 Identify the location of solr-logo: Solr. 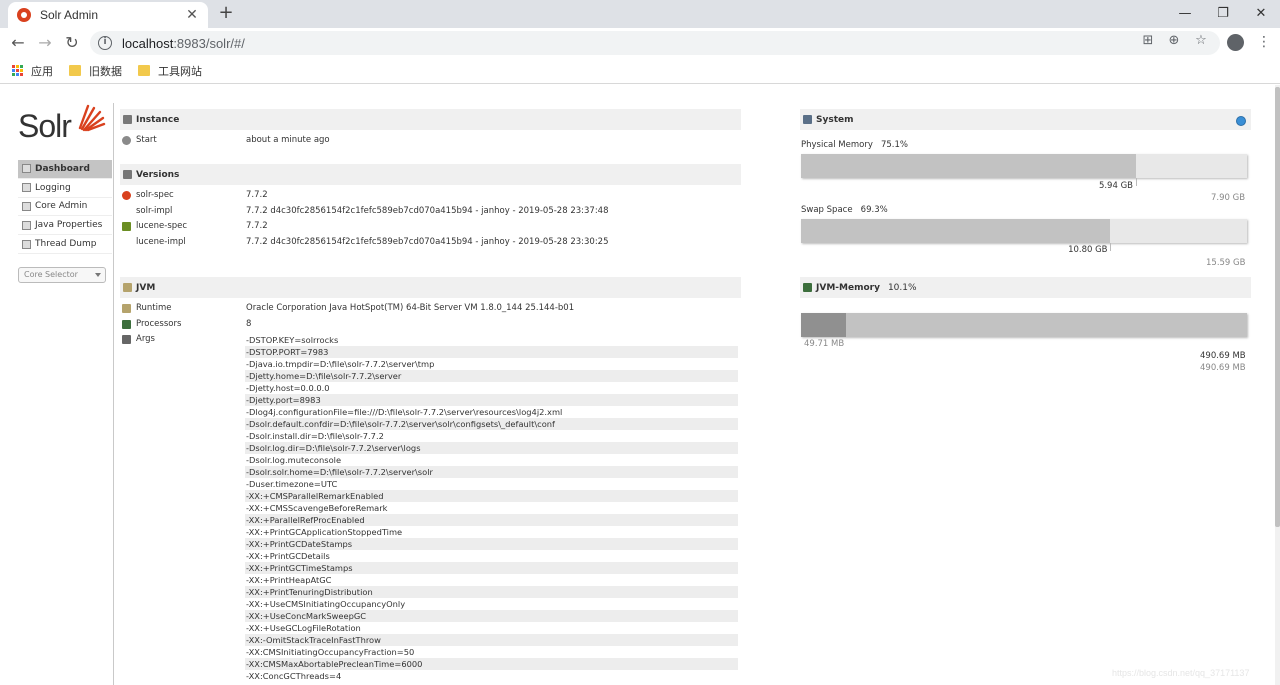
(62, 124).